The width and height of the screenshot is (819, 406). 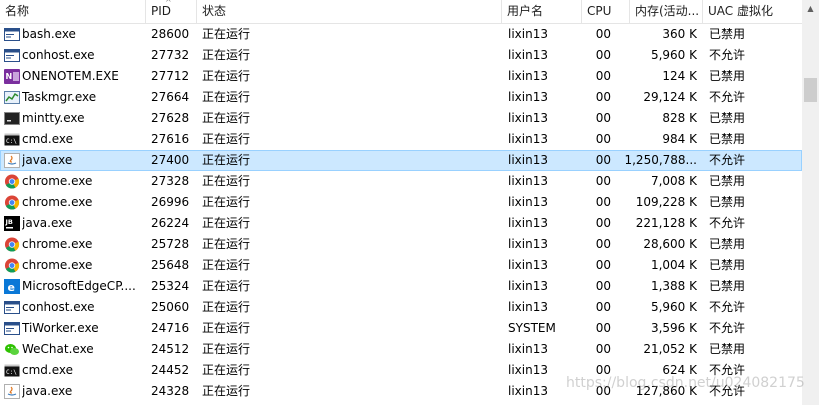 What do you see at coordinates (401, 34) in the screenshot?
I see `process-row: bash.exe 28600 正在运行 lixin13 00 360 K 已禁用` at bounding box center [401, 34].